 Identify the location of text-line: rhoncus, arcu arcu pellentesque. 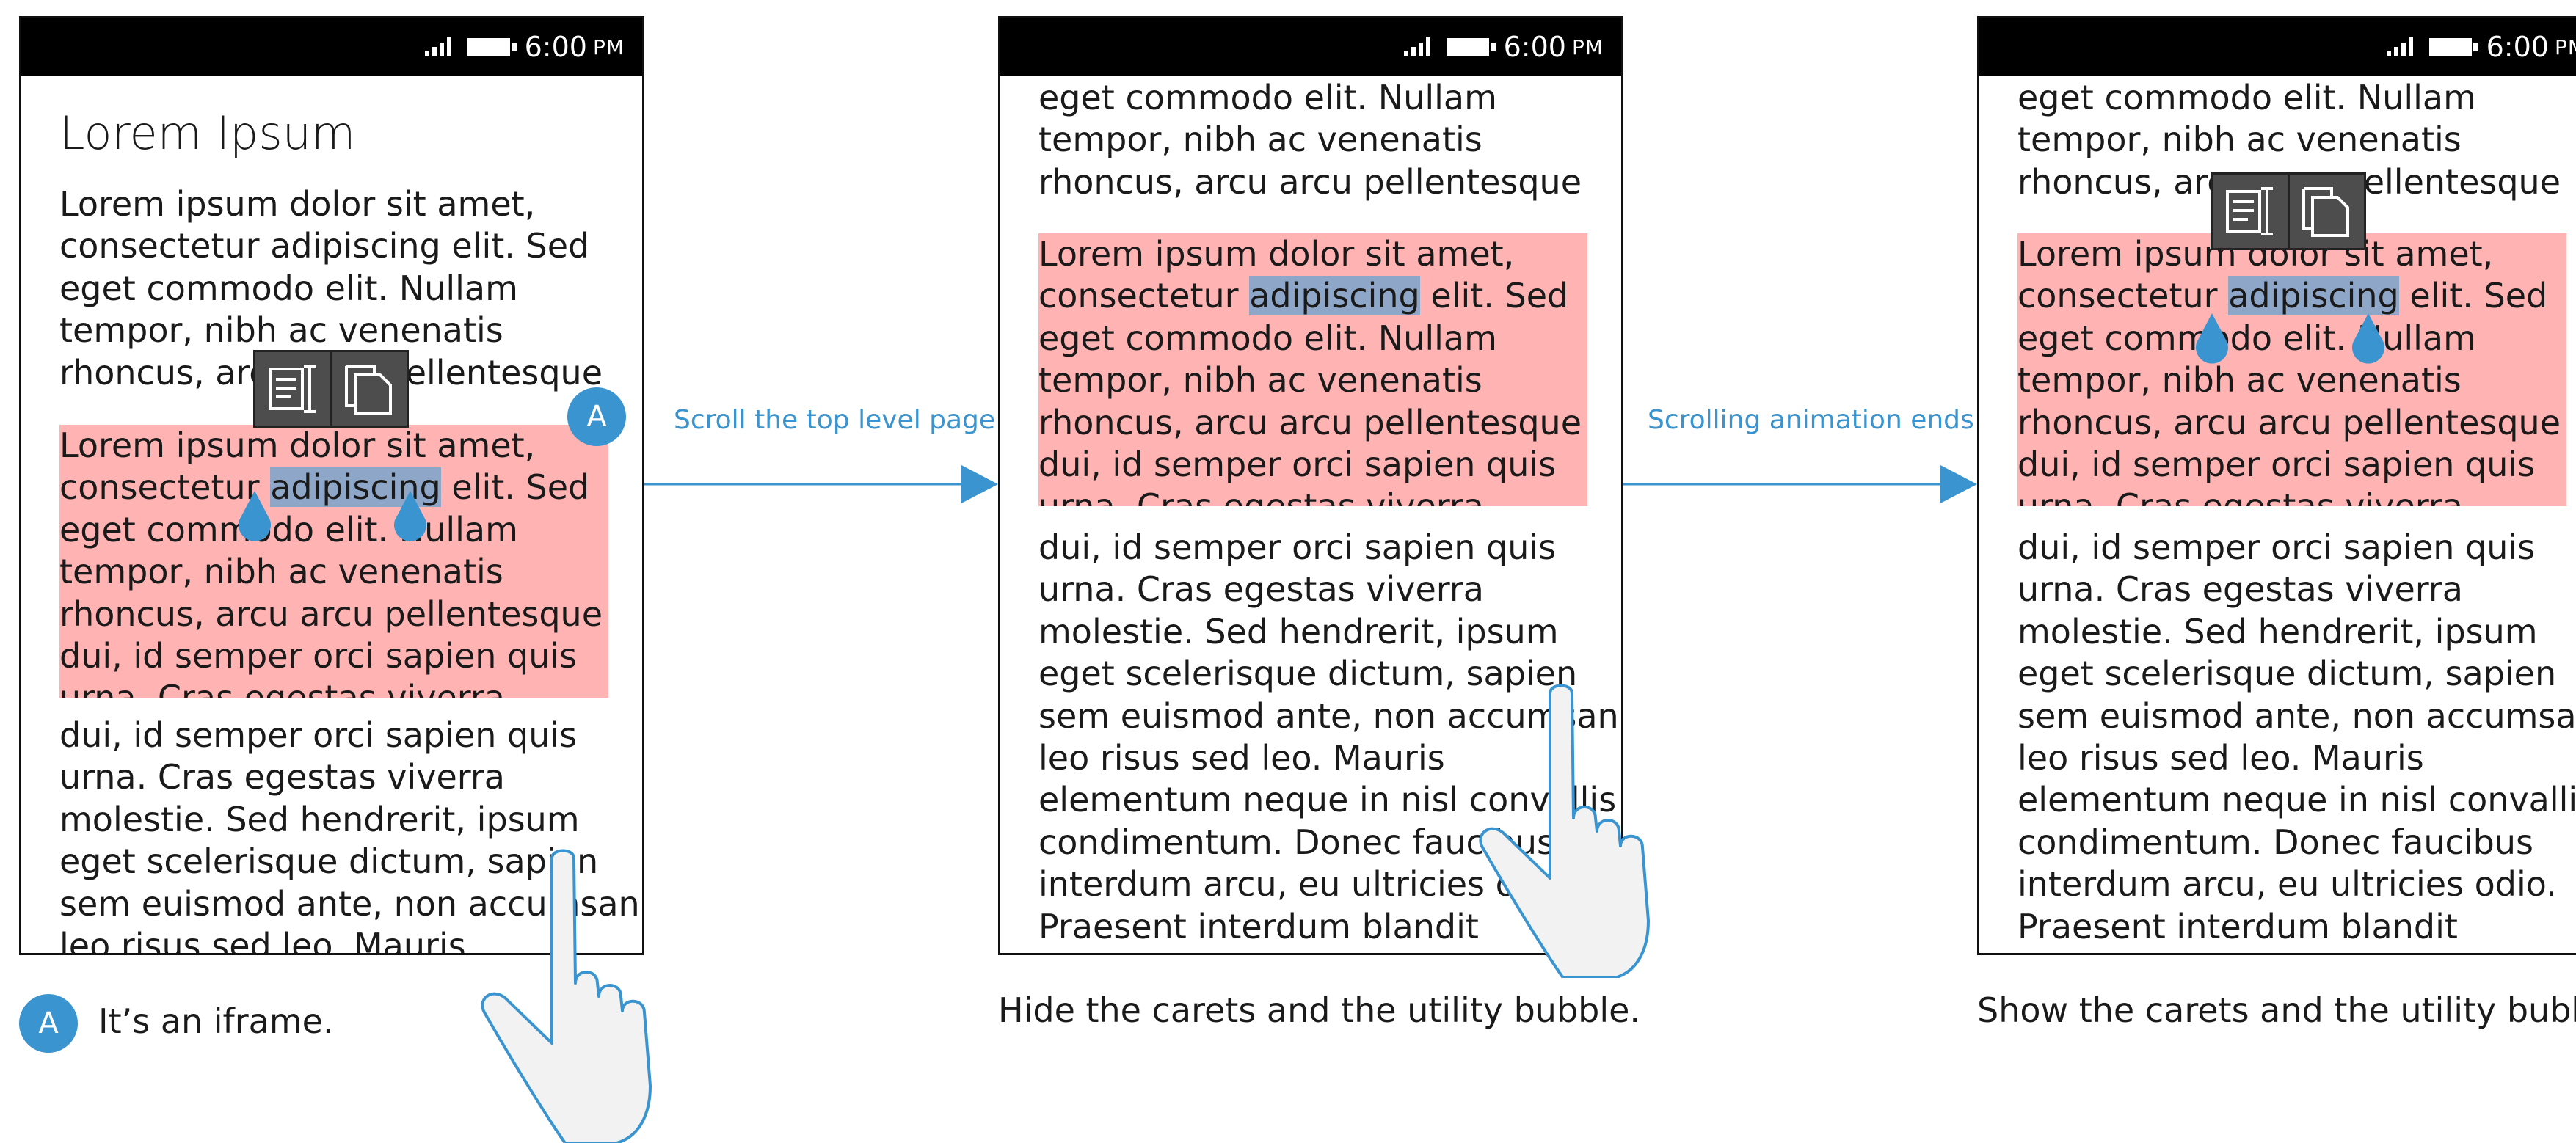
(1310, 181).